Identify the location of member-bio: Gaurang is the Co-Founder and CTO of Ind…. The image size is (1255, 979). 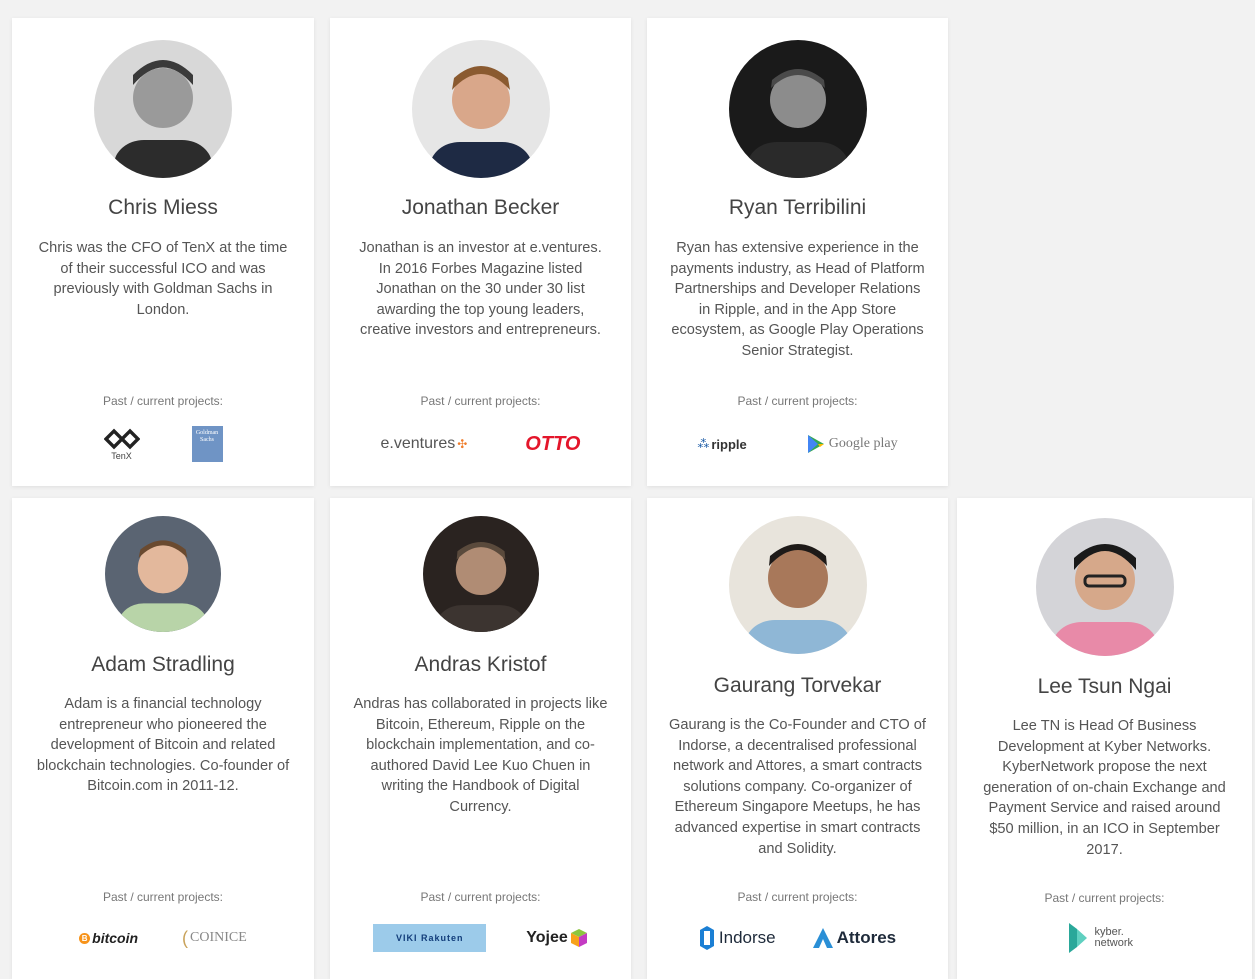
(797, 787).